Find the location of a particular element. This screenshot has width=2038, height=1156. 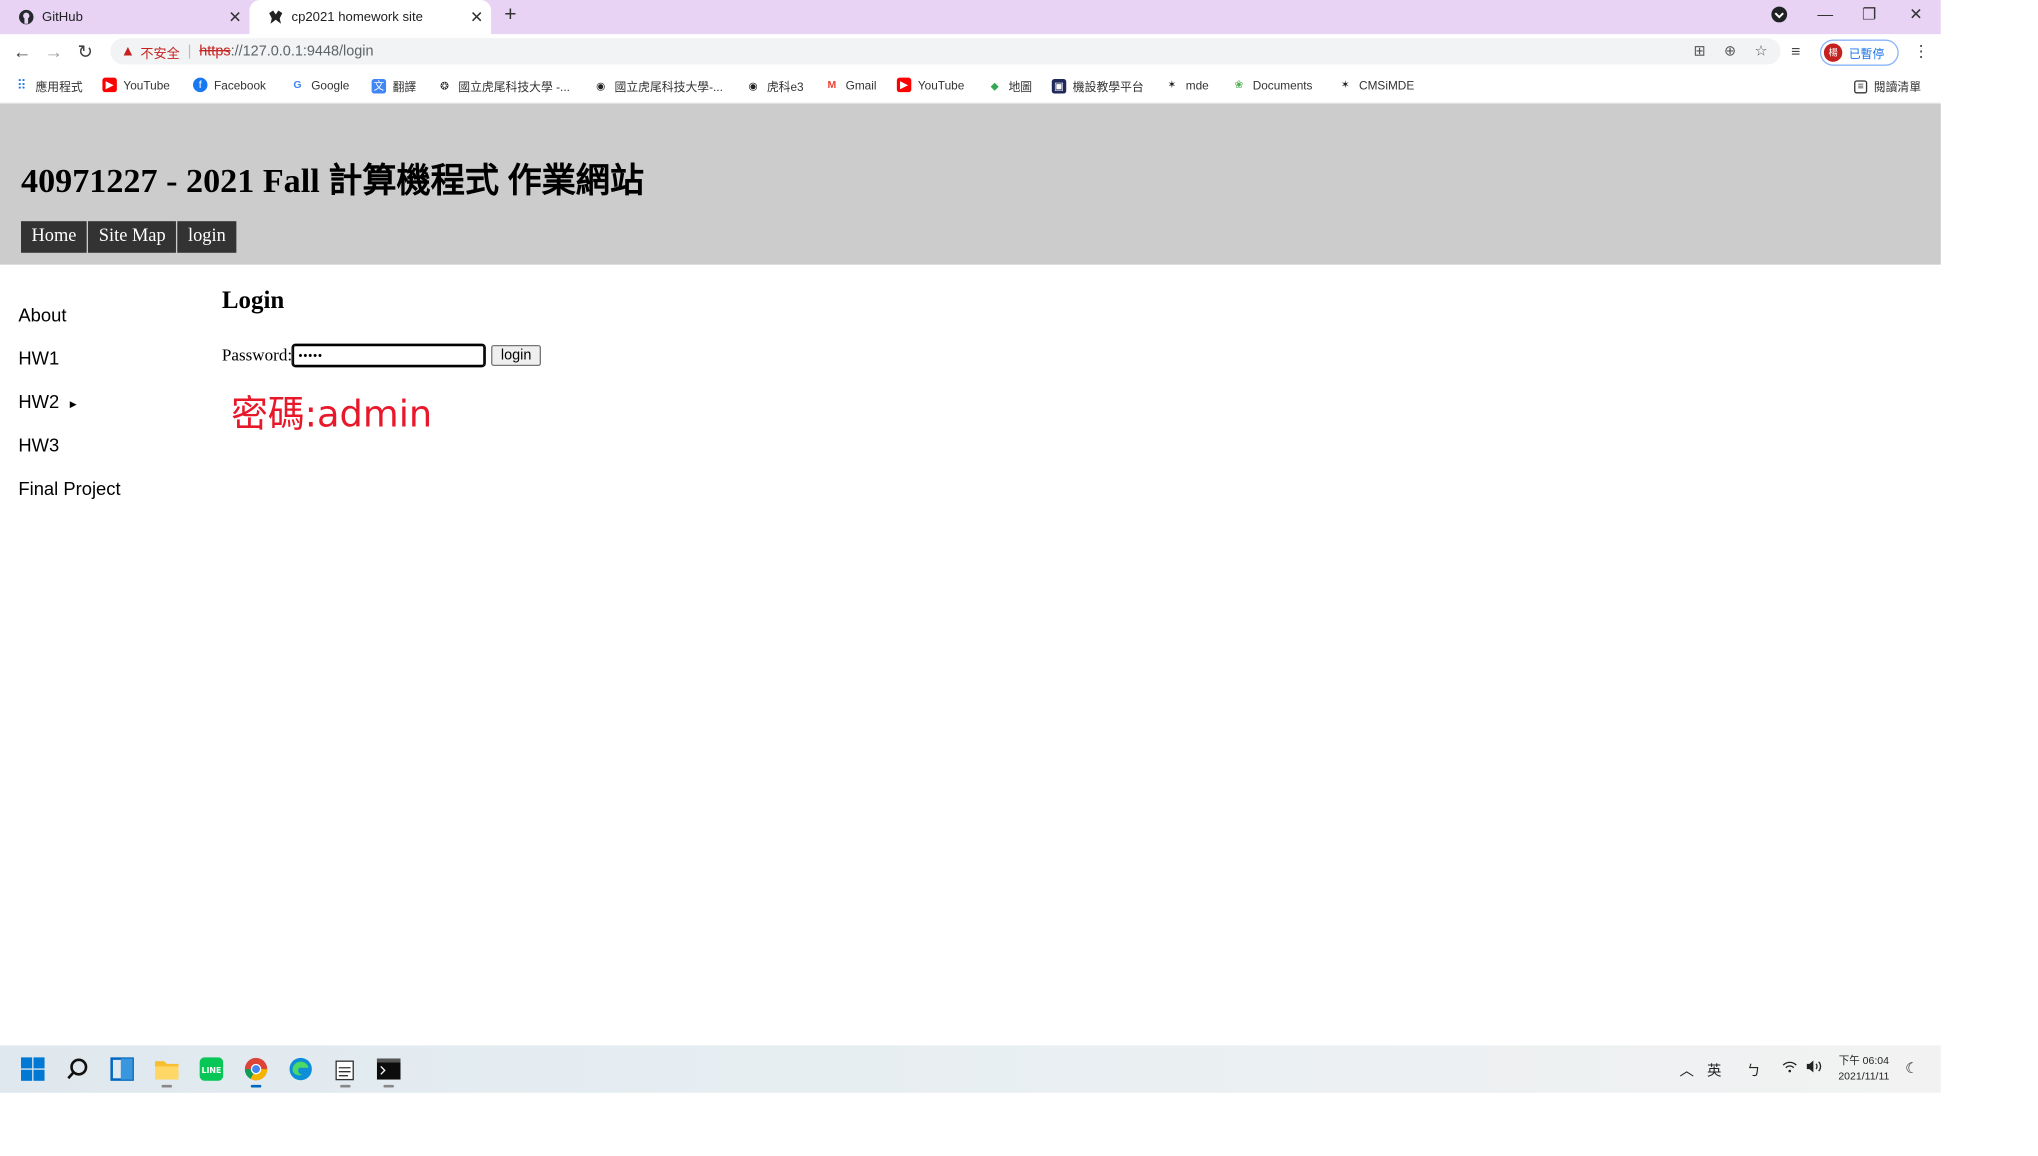

system-clock: 下午 06:04 2021/11/11 is located at coordinates (1863, 1069).